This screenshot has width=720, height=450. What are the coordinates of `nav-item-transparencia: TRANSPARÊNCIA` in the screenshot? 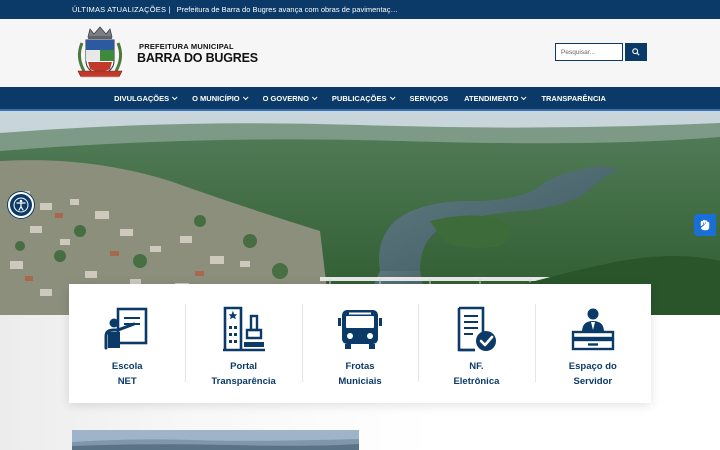 It's located at (573, 98).